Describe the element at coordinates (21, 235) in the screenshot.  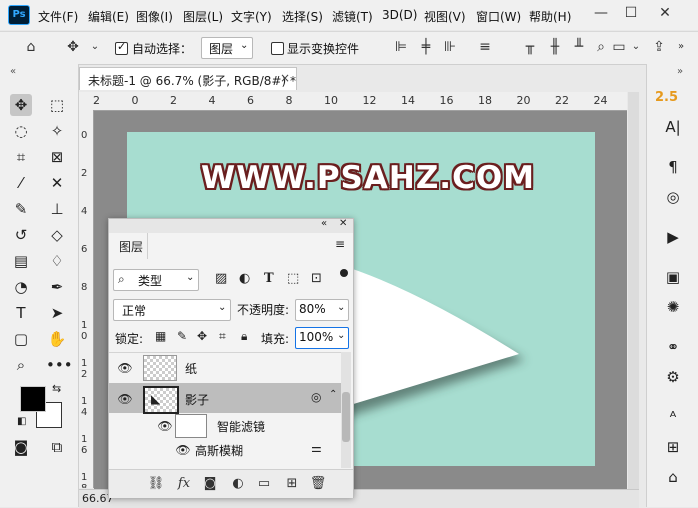
I see `history-brush-tool: ↺` at that location.